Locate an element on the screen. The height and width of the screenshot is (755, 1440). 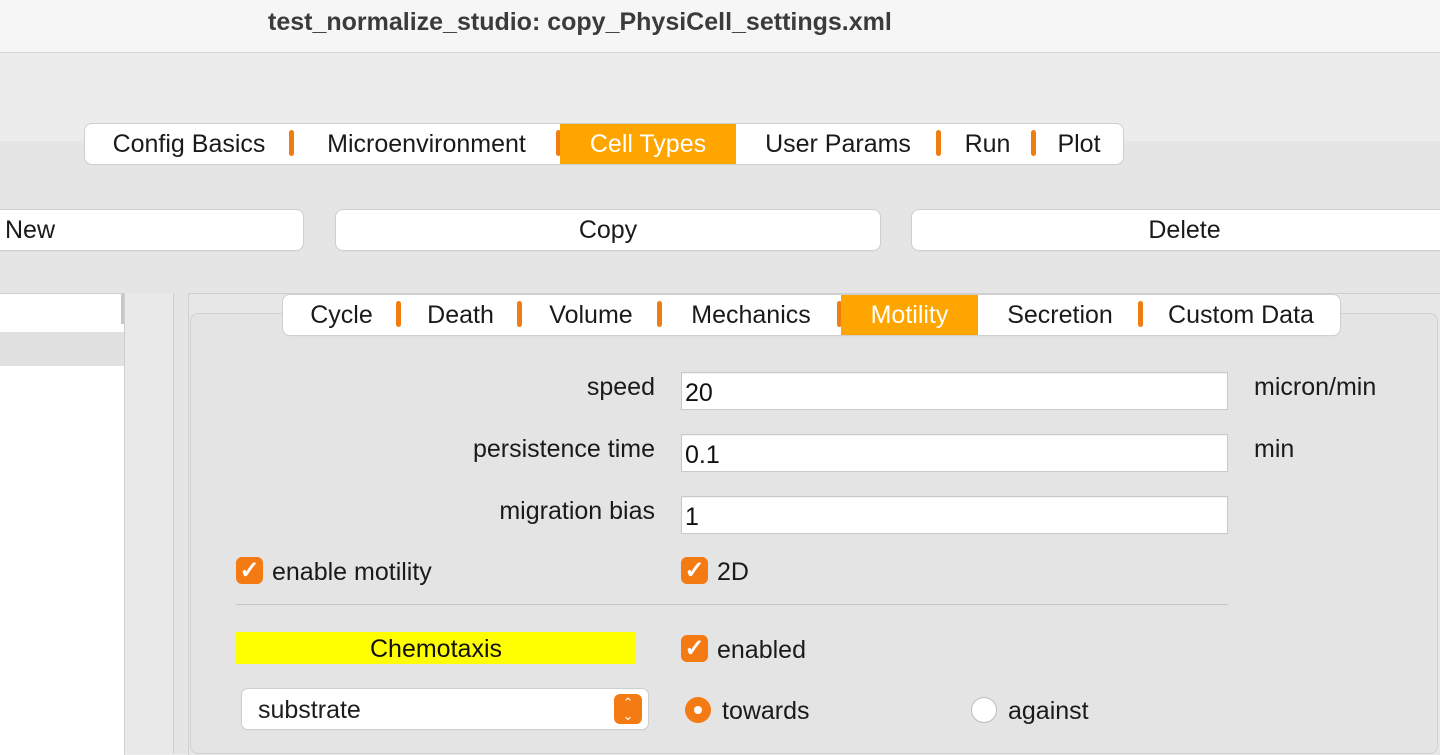
persistence-time-input is located at coordinates (954, 453).